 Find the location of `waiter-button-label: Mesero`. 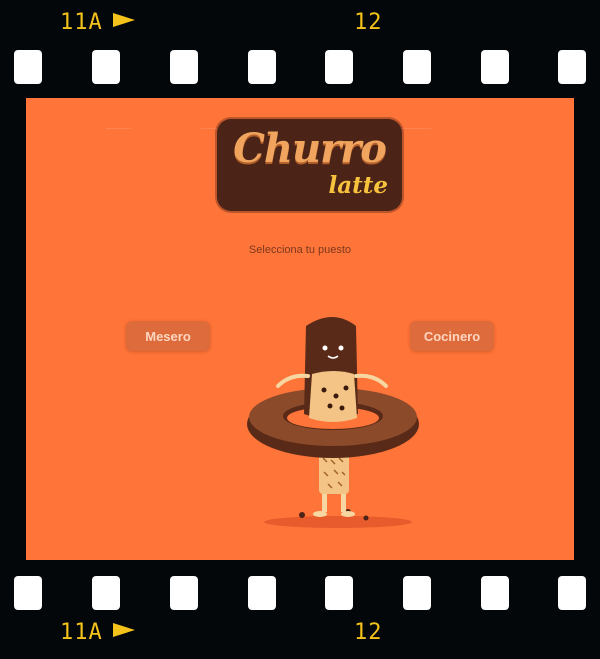

waiter-button-label: Mesero is located at coordinates (168, 336).